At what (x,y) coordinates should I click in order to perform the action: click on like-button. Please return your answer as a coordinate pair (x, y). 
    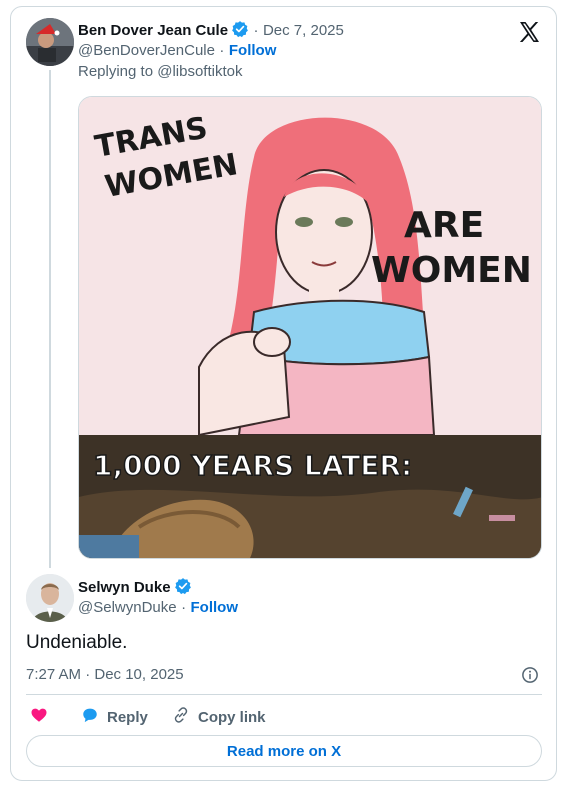
    Looking at the image, I should click on (39, 717).